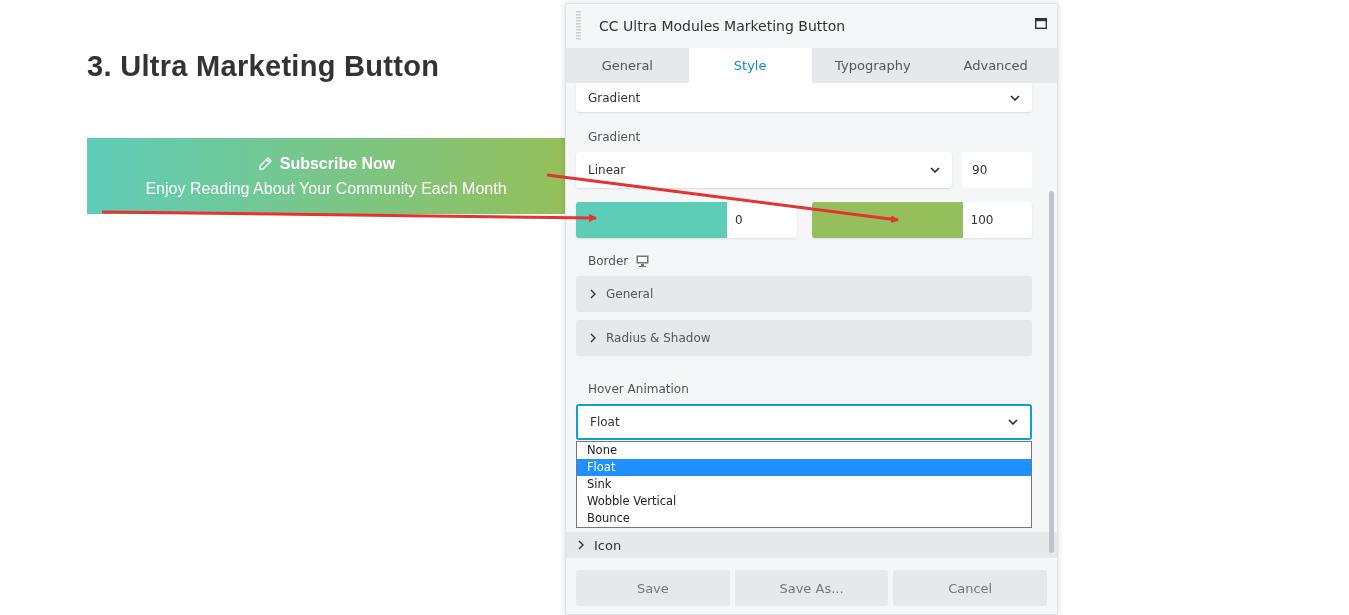  Describe the element at coordinates (722, 26) in the screenshot. I see `panel-title: CC Ultra Modules Marketing Button` at that location.